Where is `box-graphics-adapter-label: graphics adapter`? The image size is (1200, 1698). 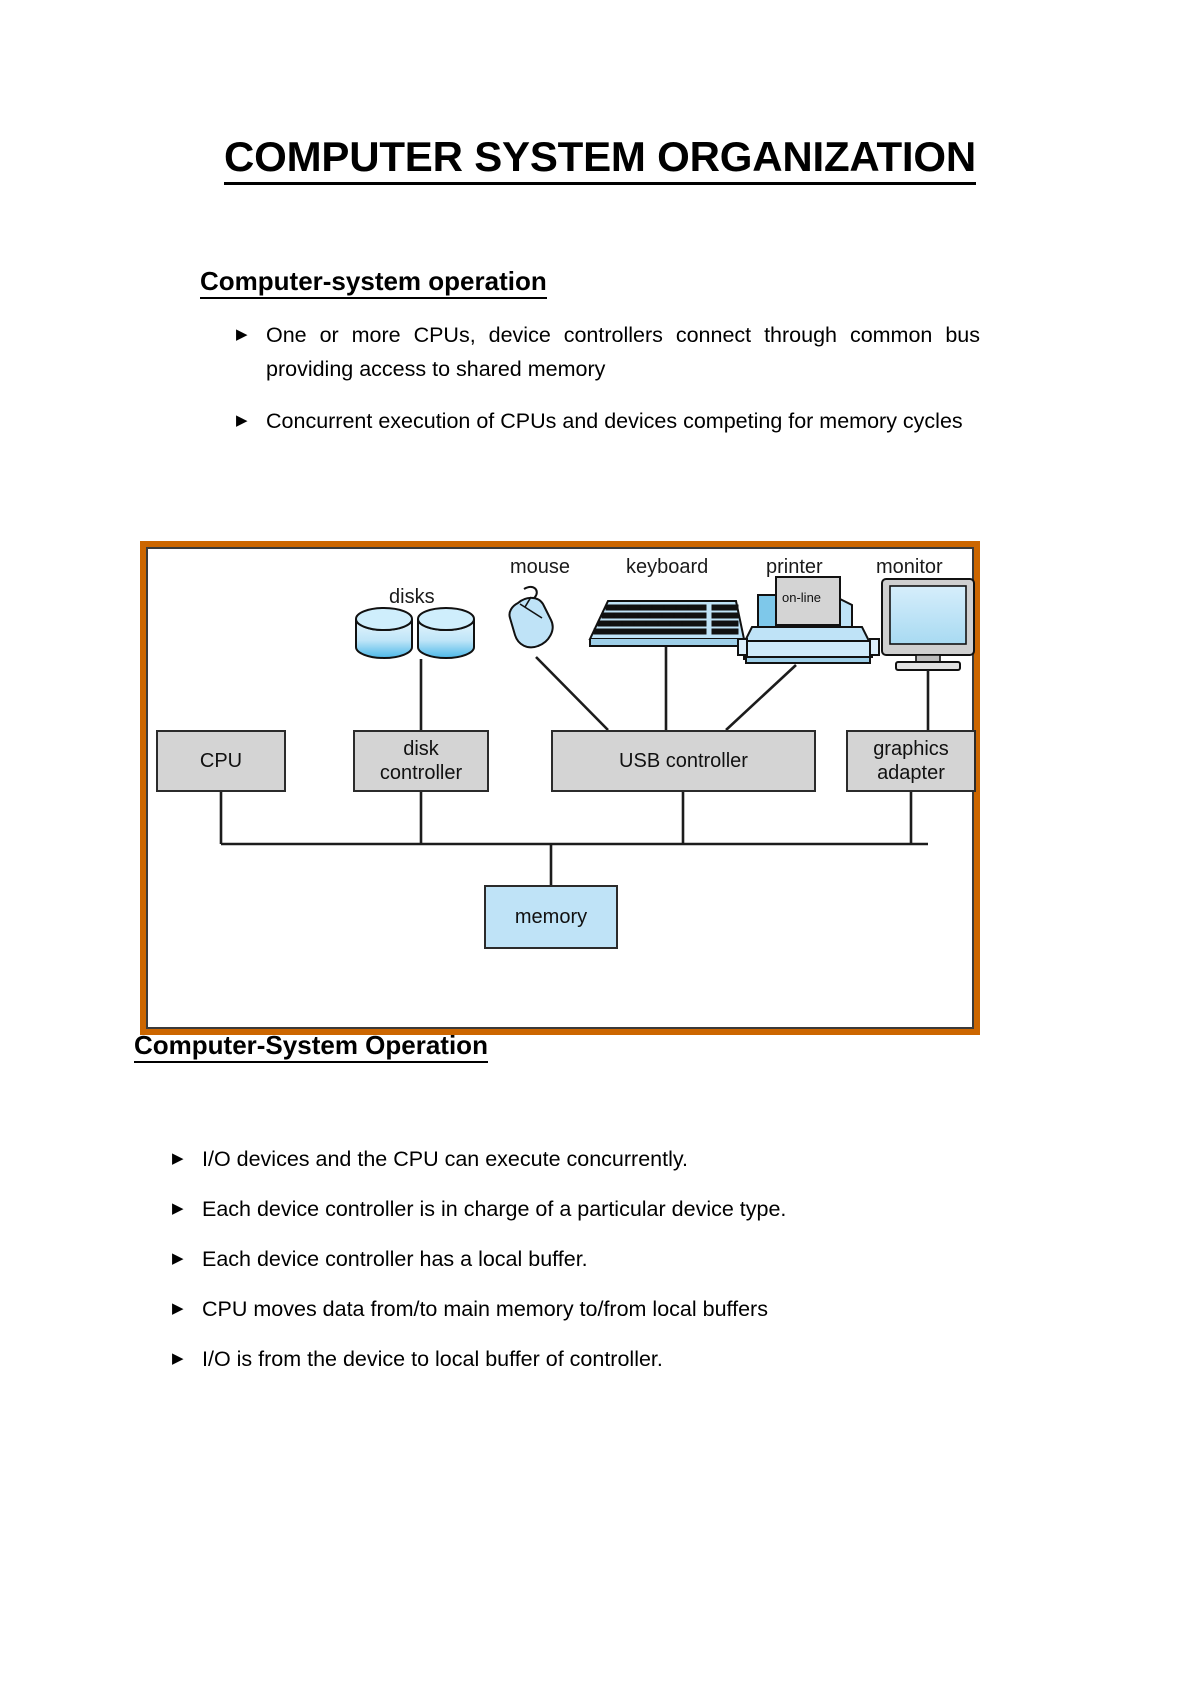
box-graphics-adapter-label: graphics adapter is located at coordinates (911, 761).